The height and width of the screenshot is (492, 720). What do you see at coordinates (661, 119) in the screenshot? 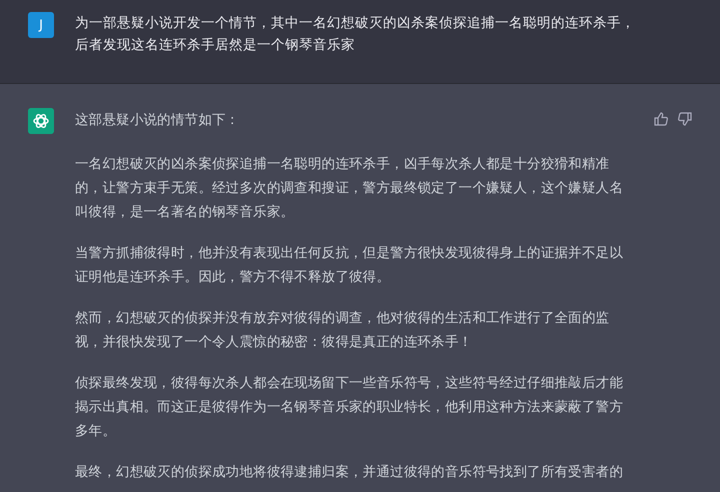
I see `thumbs-up-icon` at bounding box center [661, 119].